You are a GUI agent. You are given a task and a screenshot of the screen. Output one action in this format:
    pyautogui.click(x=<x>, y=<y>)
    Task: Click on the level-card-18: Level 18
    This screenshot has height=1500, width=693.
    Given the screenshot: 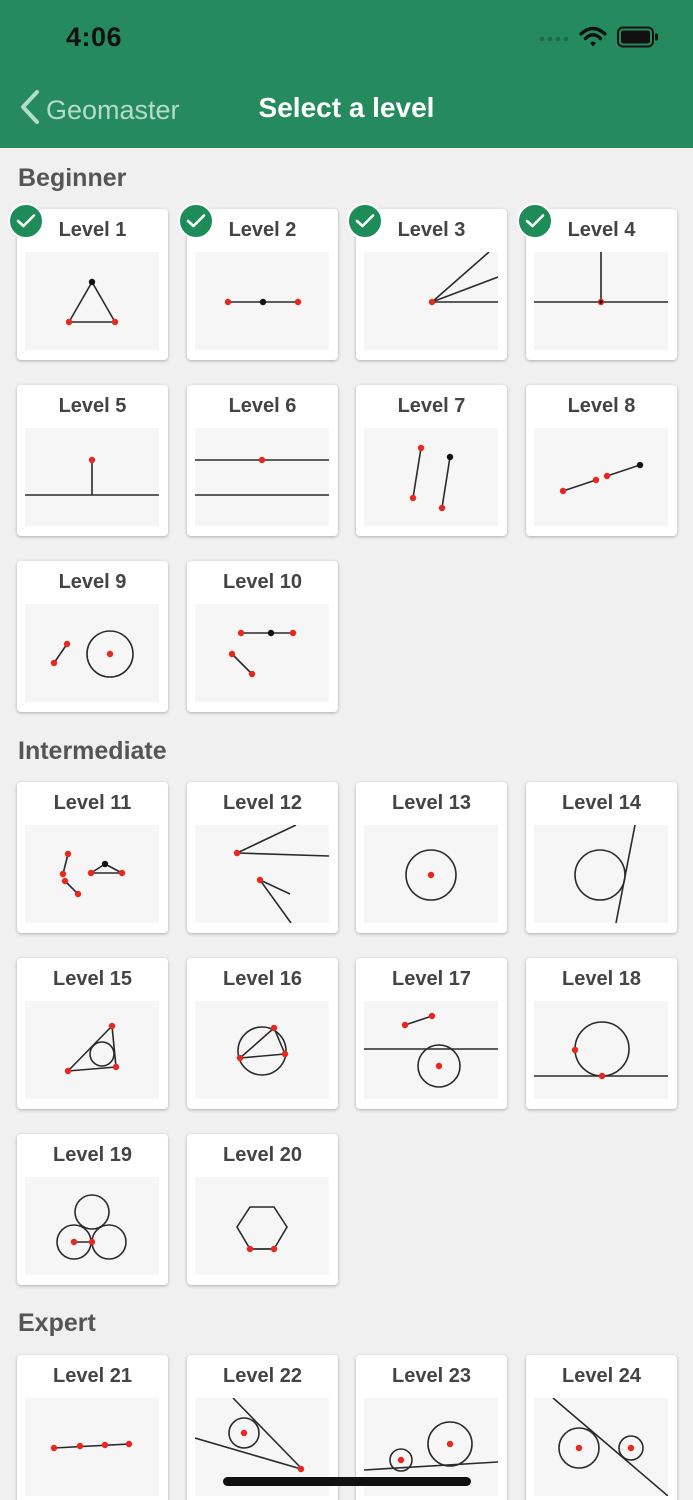 What is the action you would take?
    pyautogui.click(x=601, y=1033)
    